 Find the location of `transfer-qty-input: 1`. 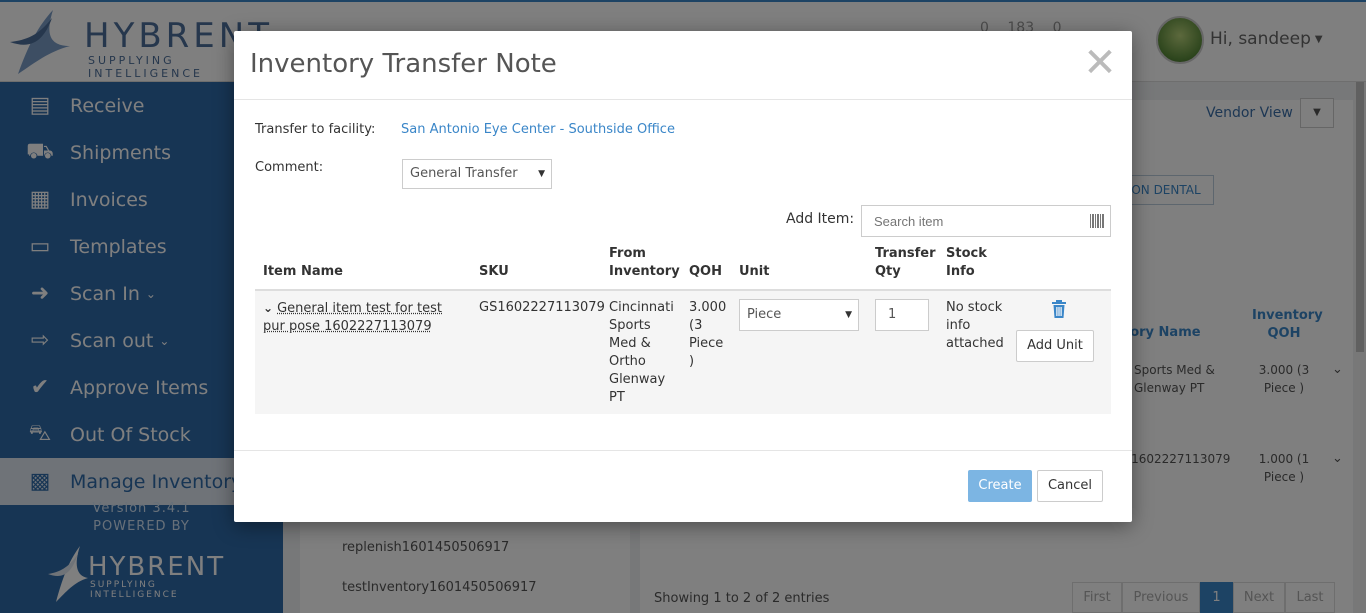

transfer-qty-input: 1 is located at coordinates (902, 315).